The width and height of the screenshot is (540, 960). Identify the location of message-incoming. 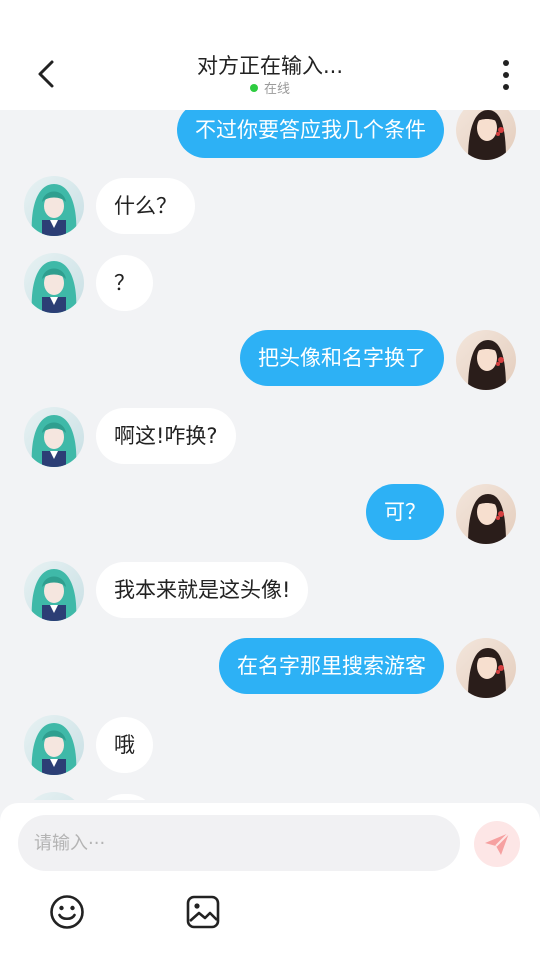
(270, 796).